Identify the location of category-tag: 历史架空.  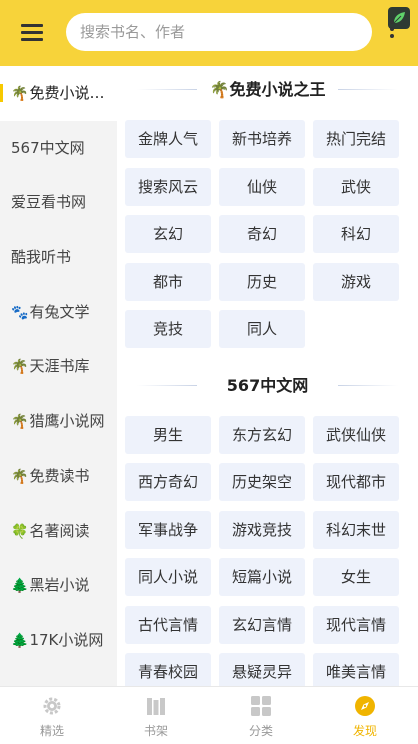
(262, 482).